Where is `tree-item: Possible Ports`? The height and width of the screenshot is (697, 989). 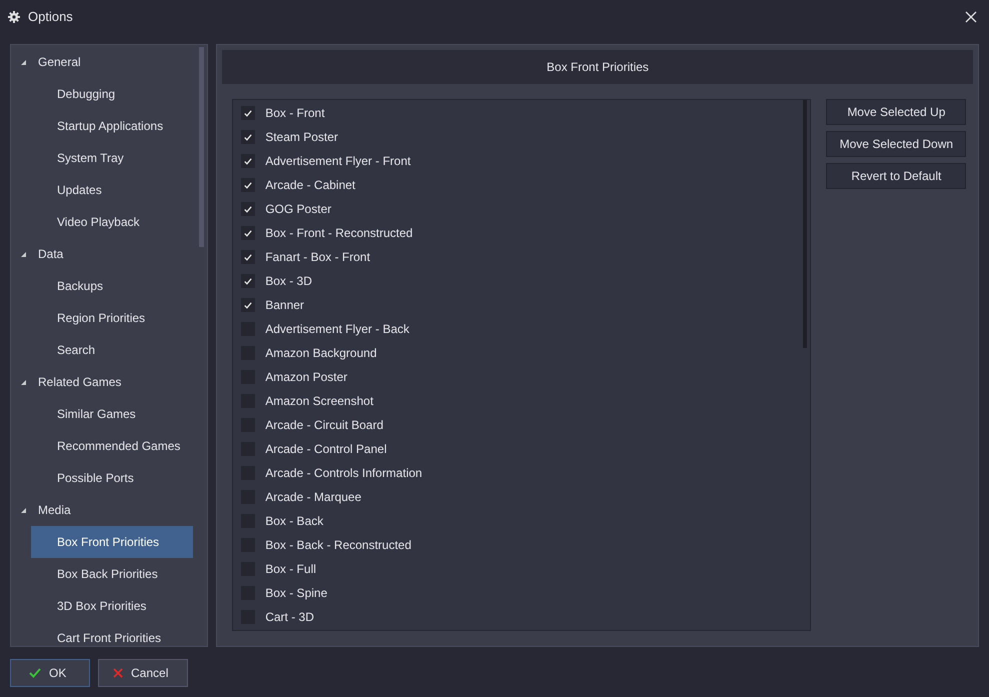 tree-item: Possible Ports is located at coordinates (112, 478).